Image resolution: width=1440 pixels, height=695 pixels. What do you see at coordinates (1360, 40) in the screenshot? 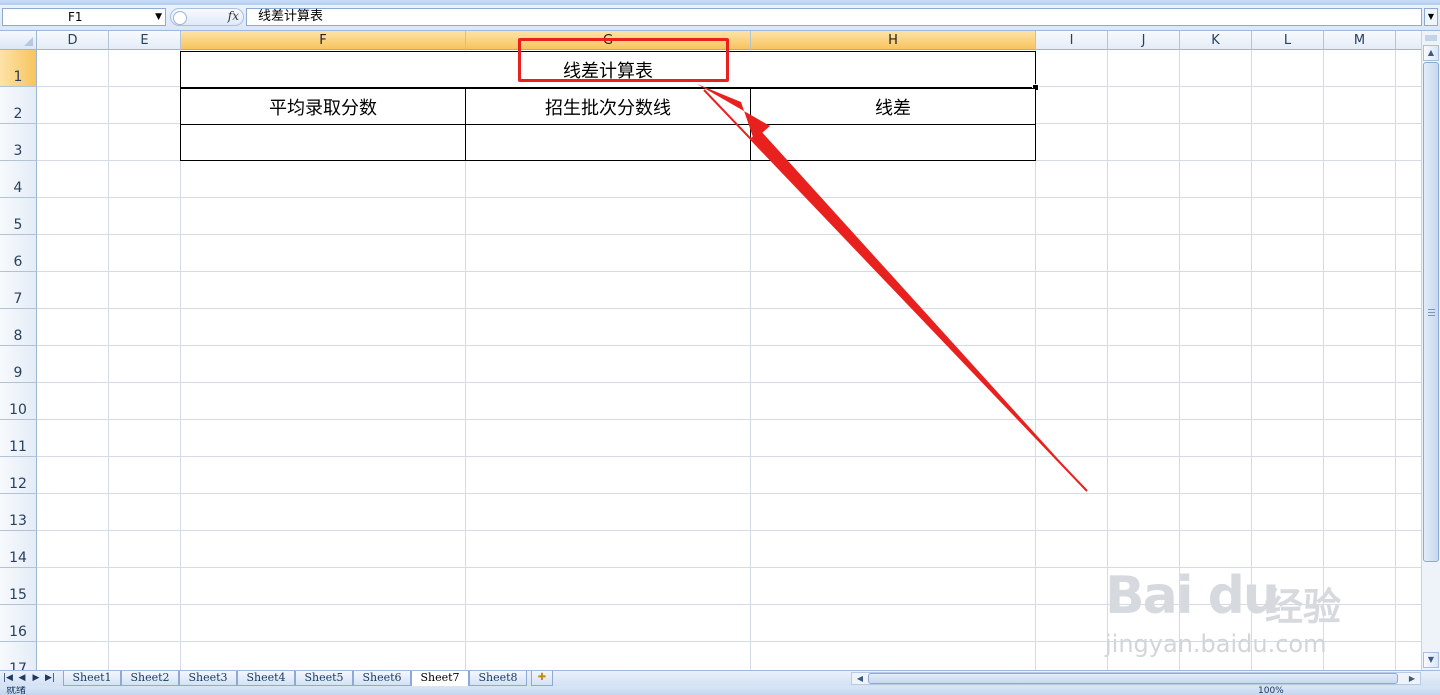
I see `column-header-m: M` at bounding box center [1360, 40].